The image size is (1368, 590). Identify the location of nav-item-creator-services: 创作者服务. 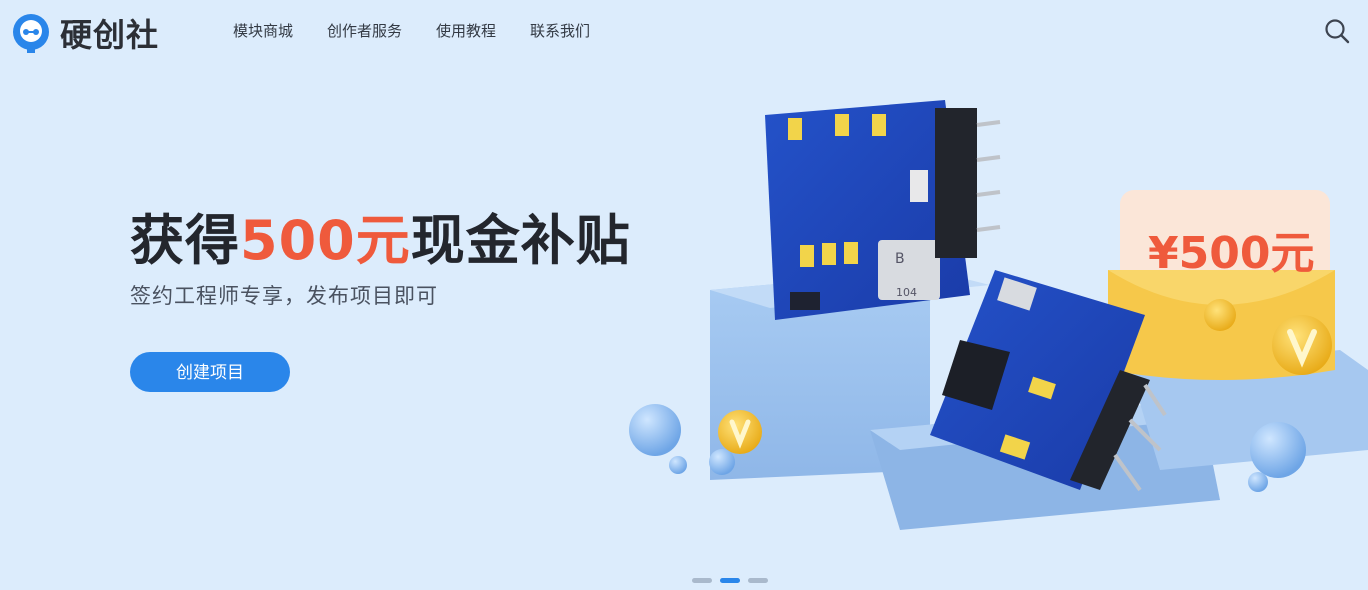
(364, 30).